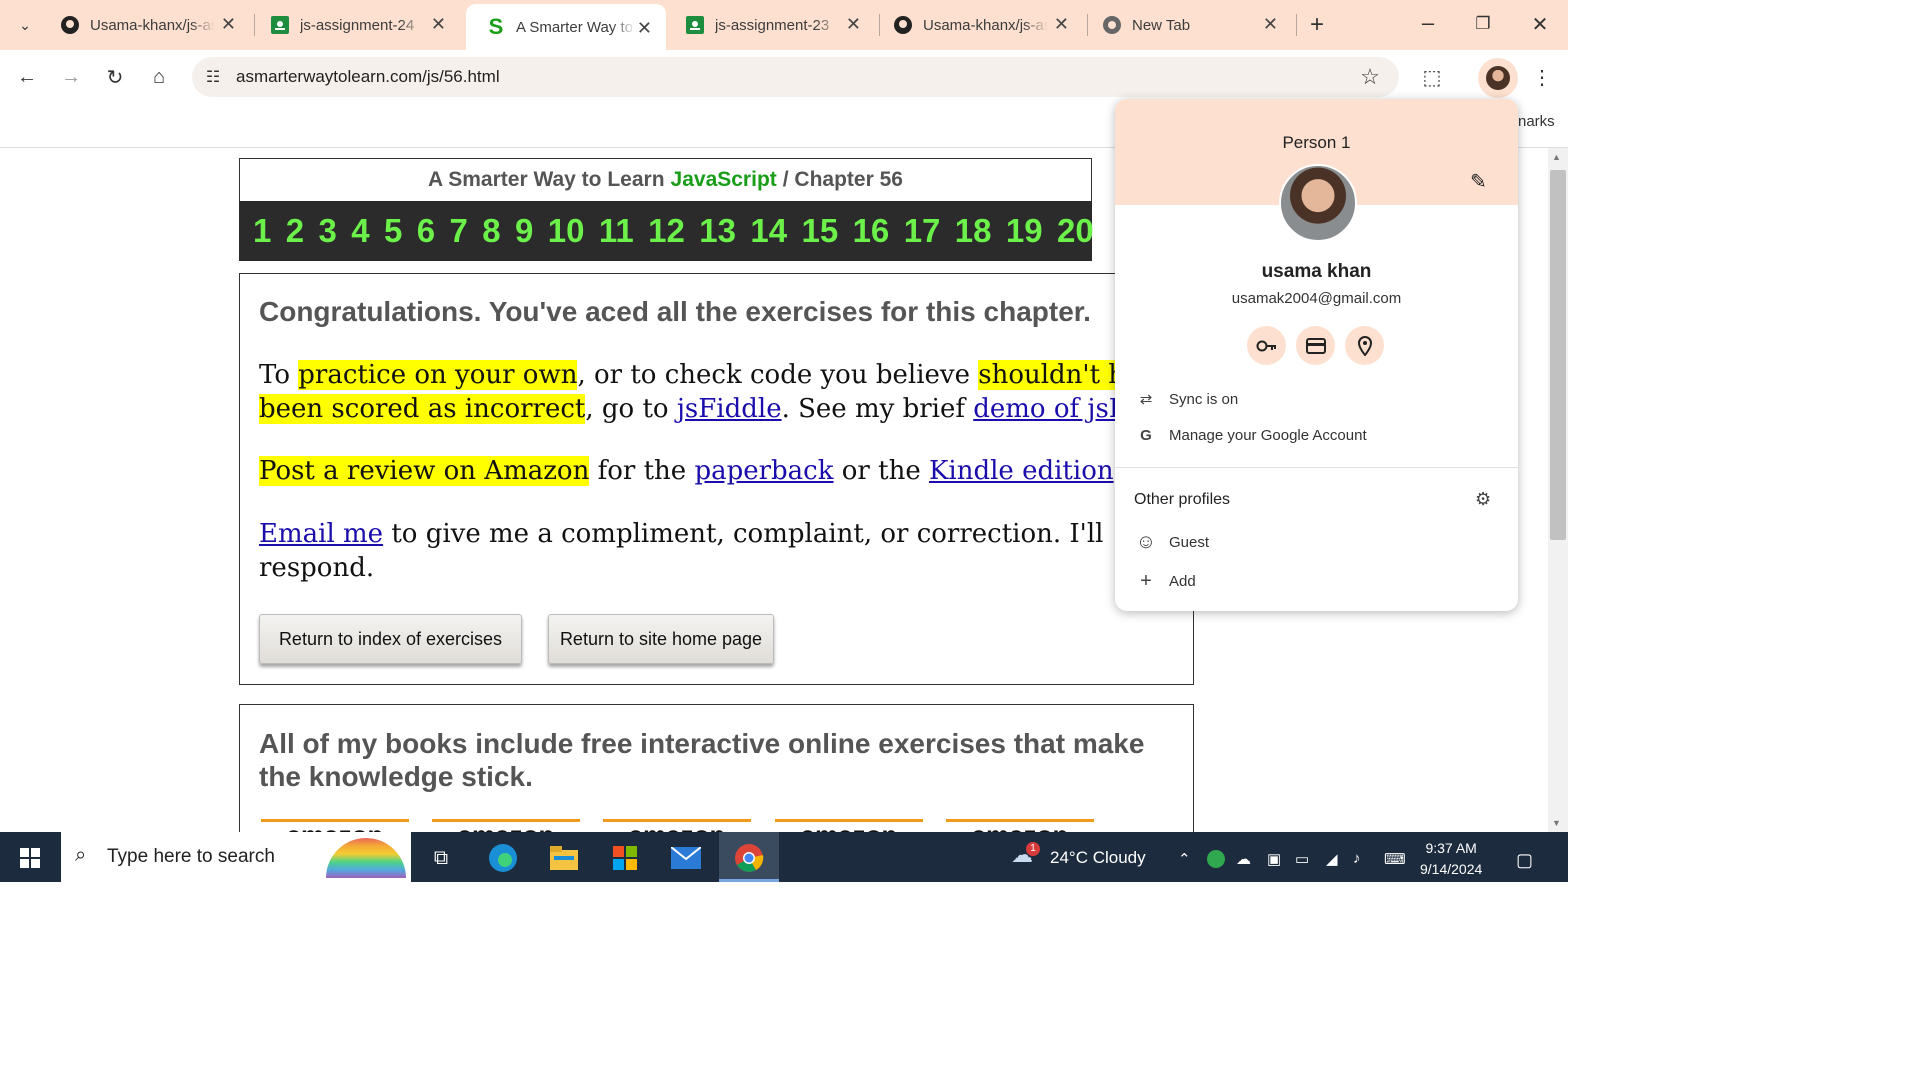 Image resolution: width=1920 pixels, height=1080 pixels. What do you see at coordinates (1364, 345) in the screenshot?
I see `address-pin-icon` at bounding box center [1364, 345].